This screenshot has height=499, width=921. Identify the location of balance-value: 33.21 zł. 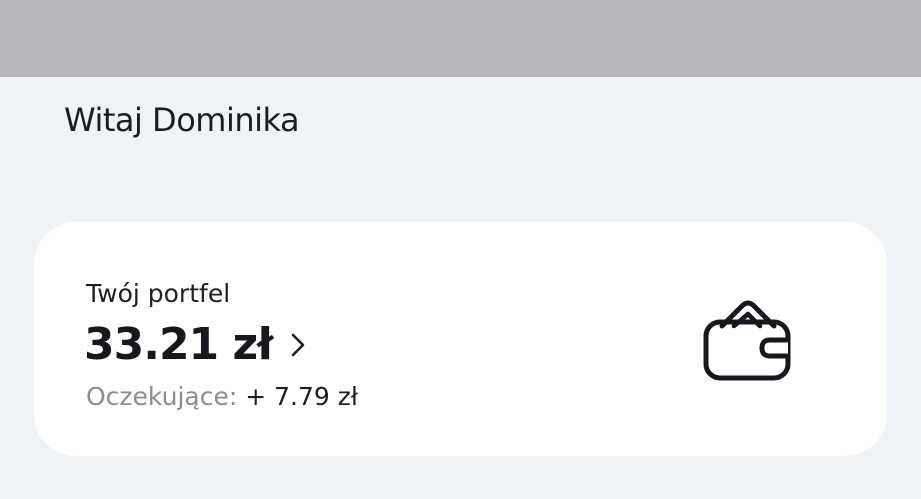
(178, 344).